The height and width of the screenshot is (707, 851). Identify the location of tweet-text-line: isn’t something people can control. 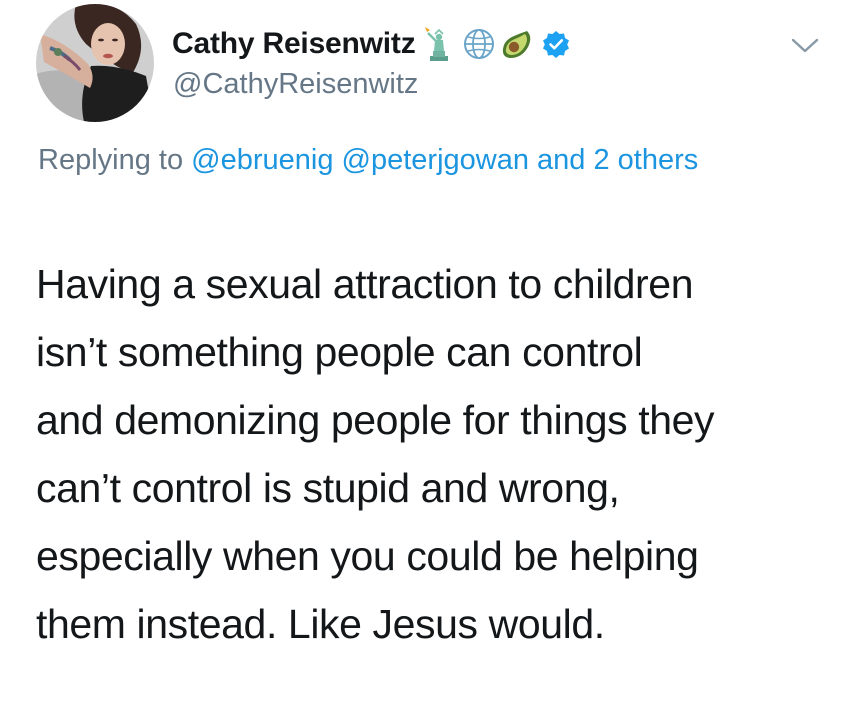
(339, 352).